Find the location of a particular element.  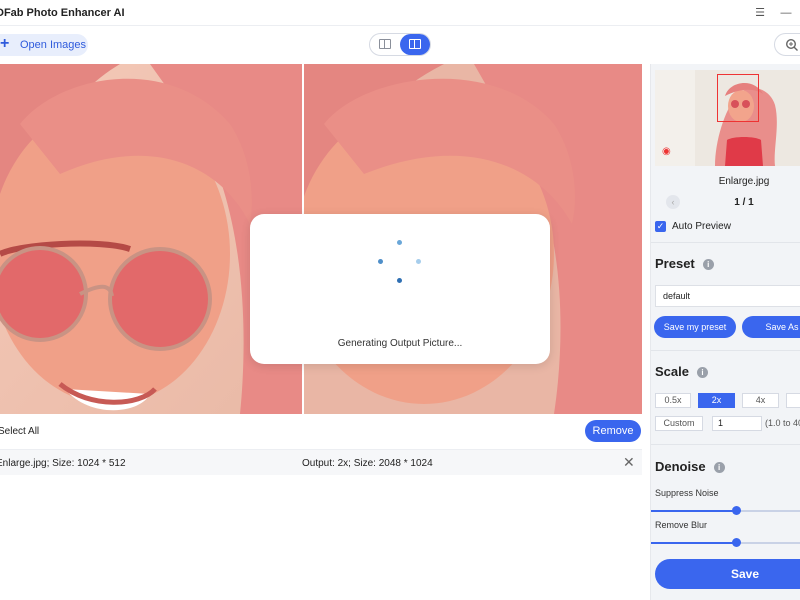

remove-button: Remove is located at coordinates (613, 431).